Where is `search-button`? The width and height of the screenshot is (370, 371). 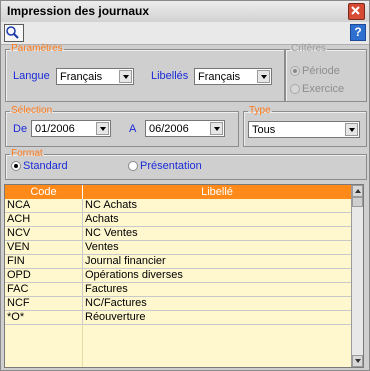 search-button is located at coordinates (14, 33).